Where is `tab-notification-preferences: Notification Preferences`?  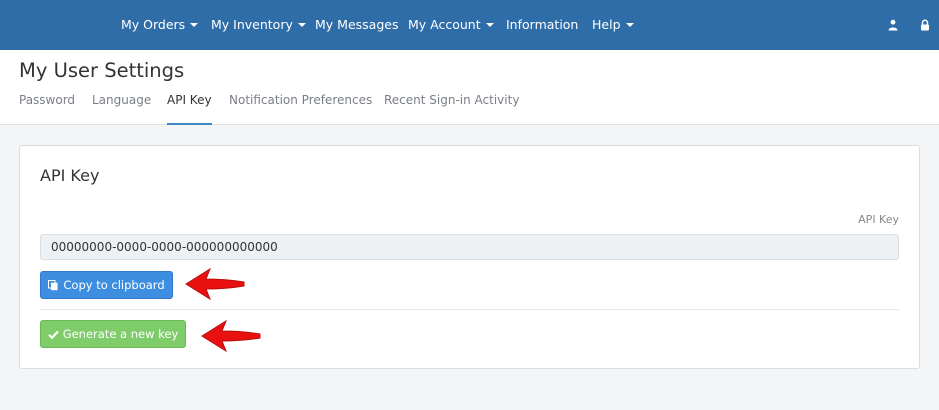 tab-notification-preferences: Notification Preferences is located at coordinates (300, 109).